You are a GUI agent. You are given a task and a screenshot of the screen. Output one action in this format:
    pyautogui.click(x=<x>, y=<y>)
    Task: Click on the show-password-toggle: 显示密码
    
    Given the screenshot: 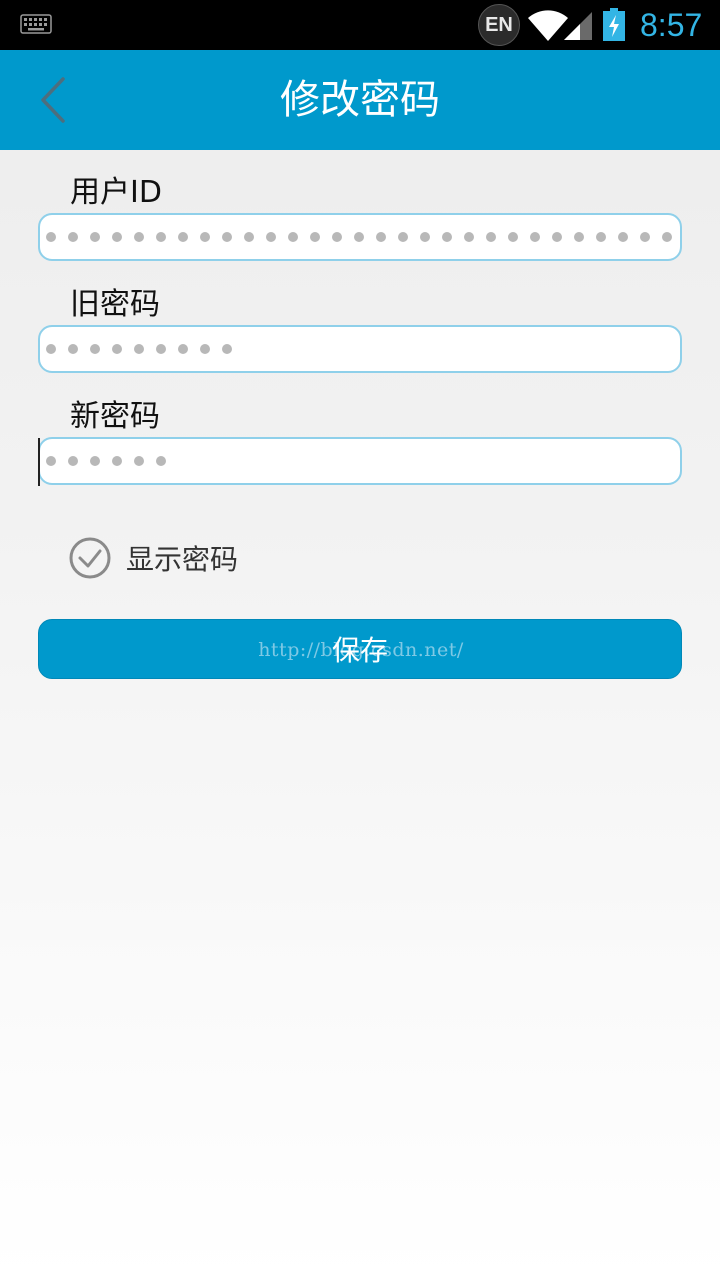 What is the action you would take?
    pyautogui.click(x=153, y=558)
    